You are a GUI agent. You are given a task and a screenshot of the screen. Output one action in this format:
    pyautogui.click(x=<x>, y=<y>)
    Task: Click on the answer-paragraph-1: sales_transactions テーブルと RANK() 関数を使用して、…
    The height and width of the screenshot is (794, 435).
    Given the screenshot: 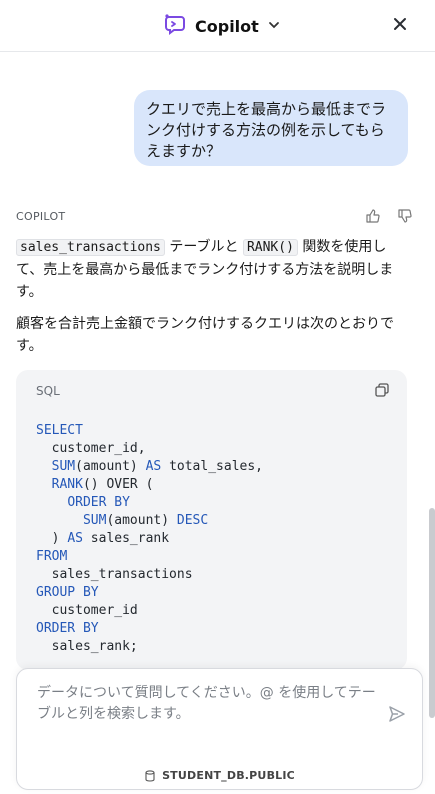 What is the action you would take?
    pyautogui.click(x=205, y=269)
    